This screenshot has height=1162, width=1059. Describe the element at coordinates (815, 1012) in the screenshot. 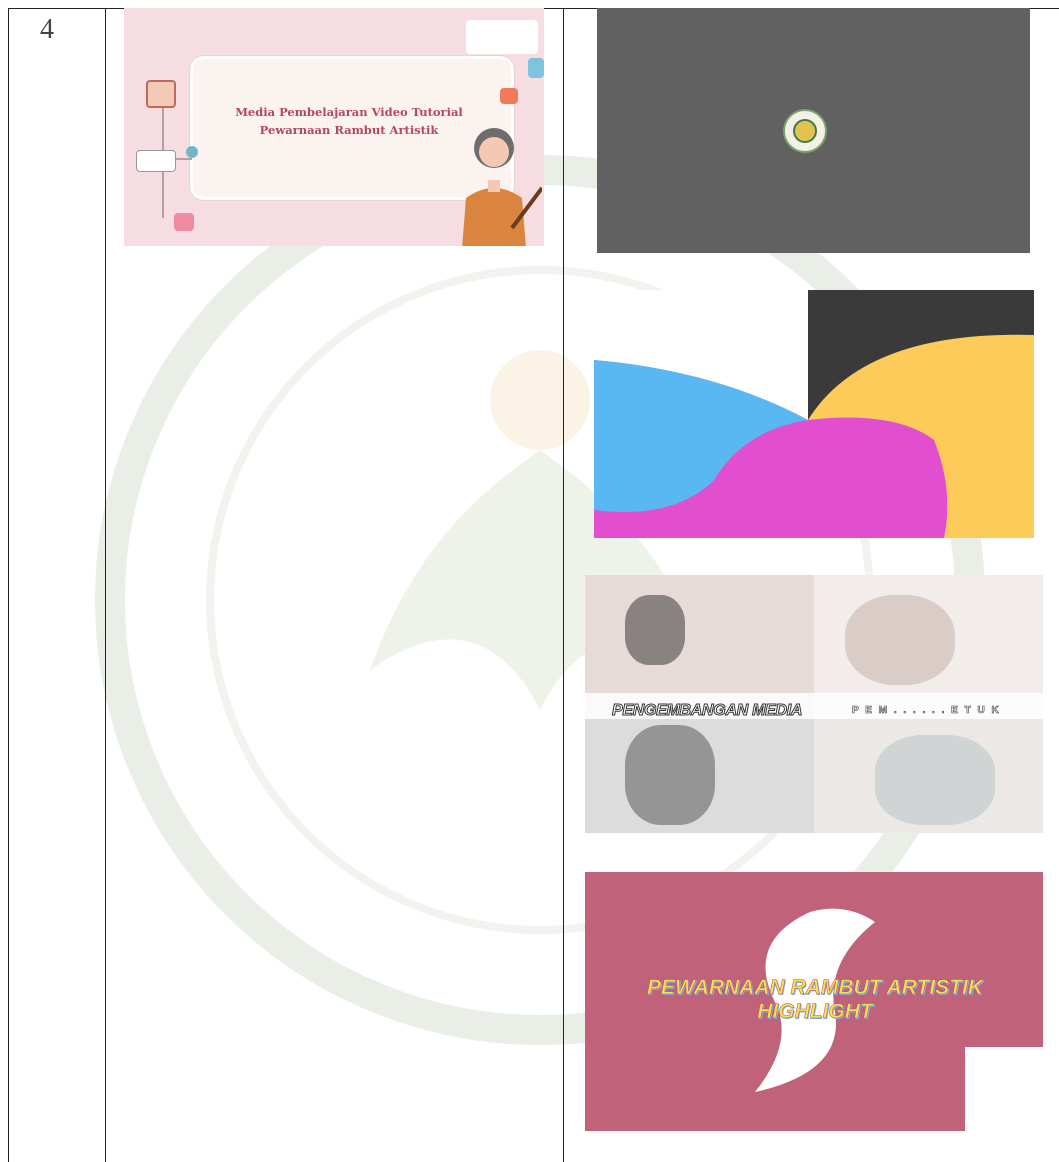

I see `highlight-title-line2: HIGHLIGHT` at that location.